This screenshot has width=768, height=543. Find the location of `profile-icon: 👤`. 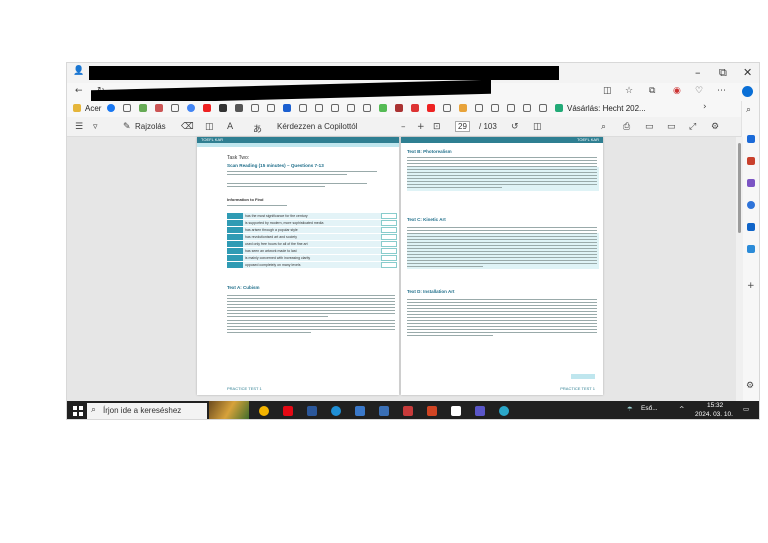

profile-icon: 👤 is located at coordinates (78, 71).